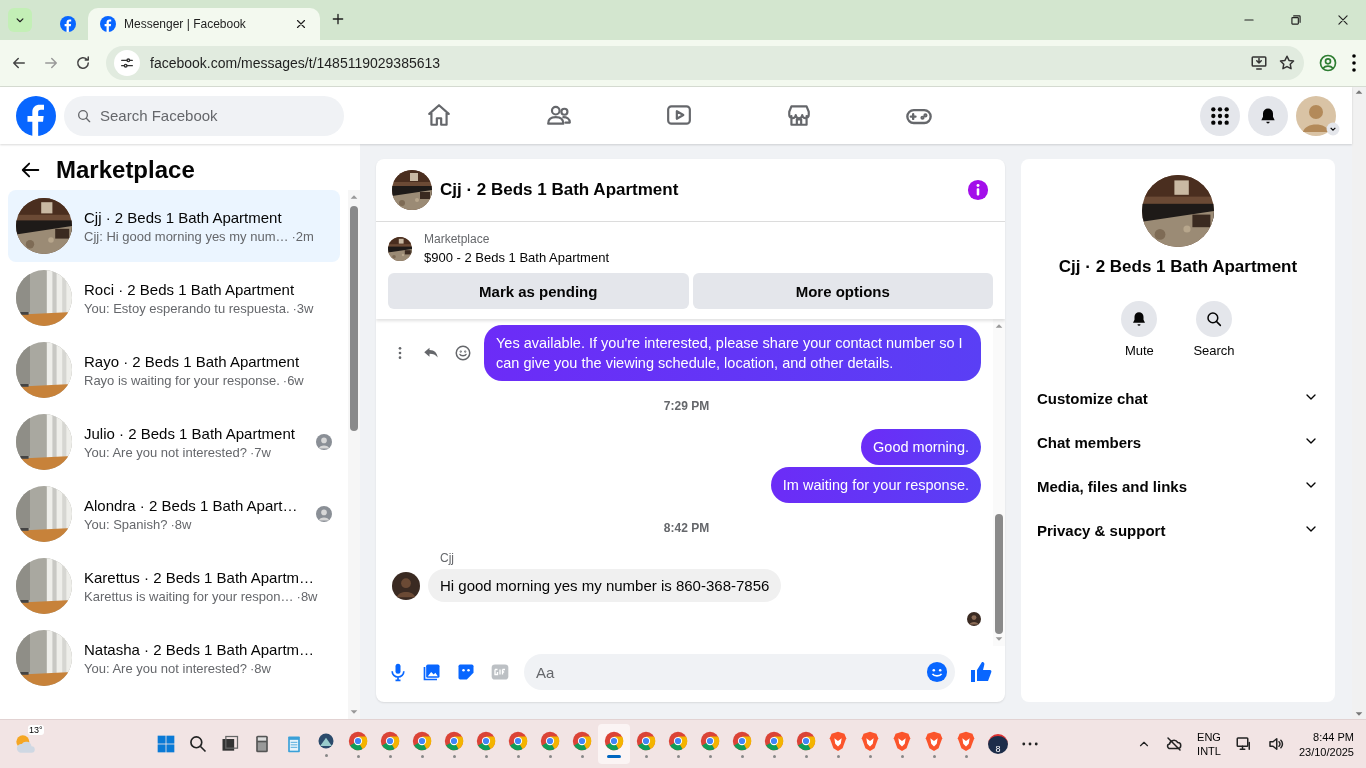 The width and height of the screenshot is (1366, 768). Describe the element at coordinates (1295, 20) in the screenshot. I see `restore-icon` at that location.